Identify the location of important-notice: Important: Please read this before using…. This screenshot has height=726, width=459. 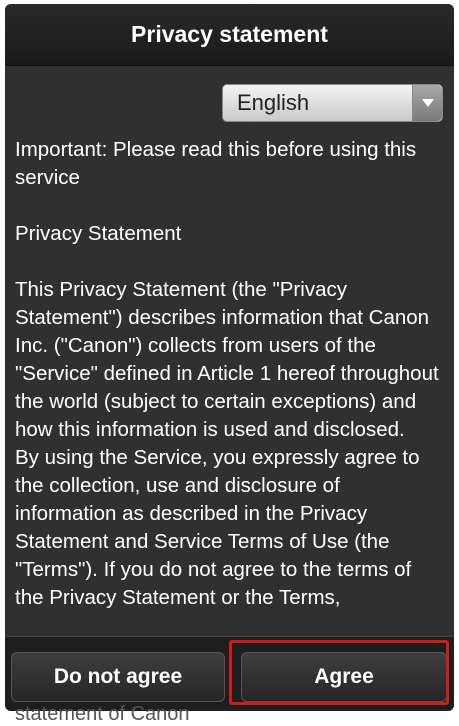
(216, 163).